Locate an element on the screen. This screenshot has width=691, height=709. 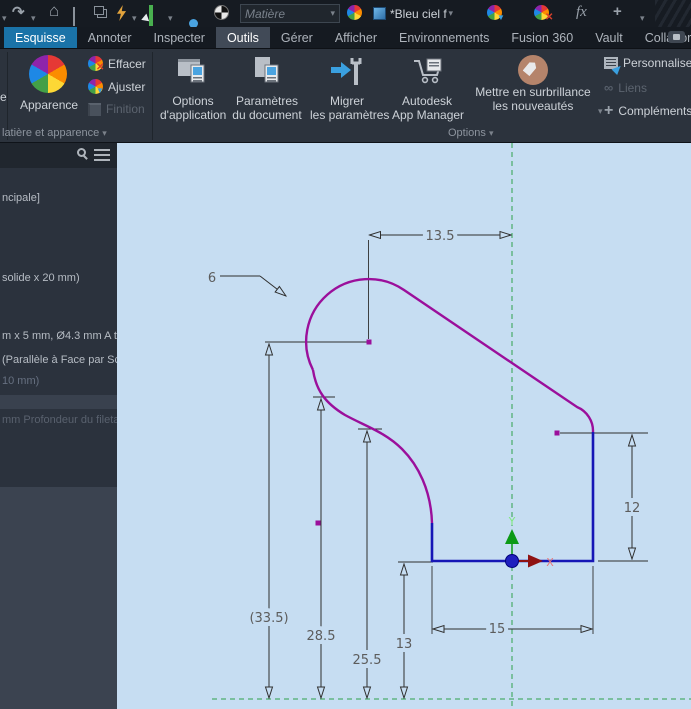
browser-node: mm Profondeur du fileta is located at coordinates (60, 420).